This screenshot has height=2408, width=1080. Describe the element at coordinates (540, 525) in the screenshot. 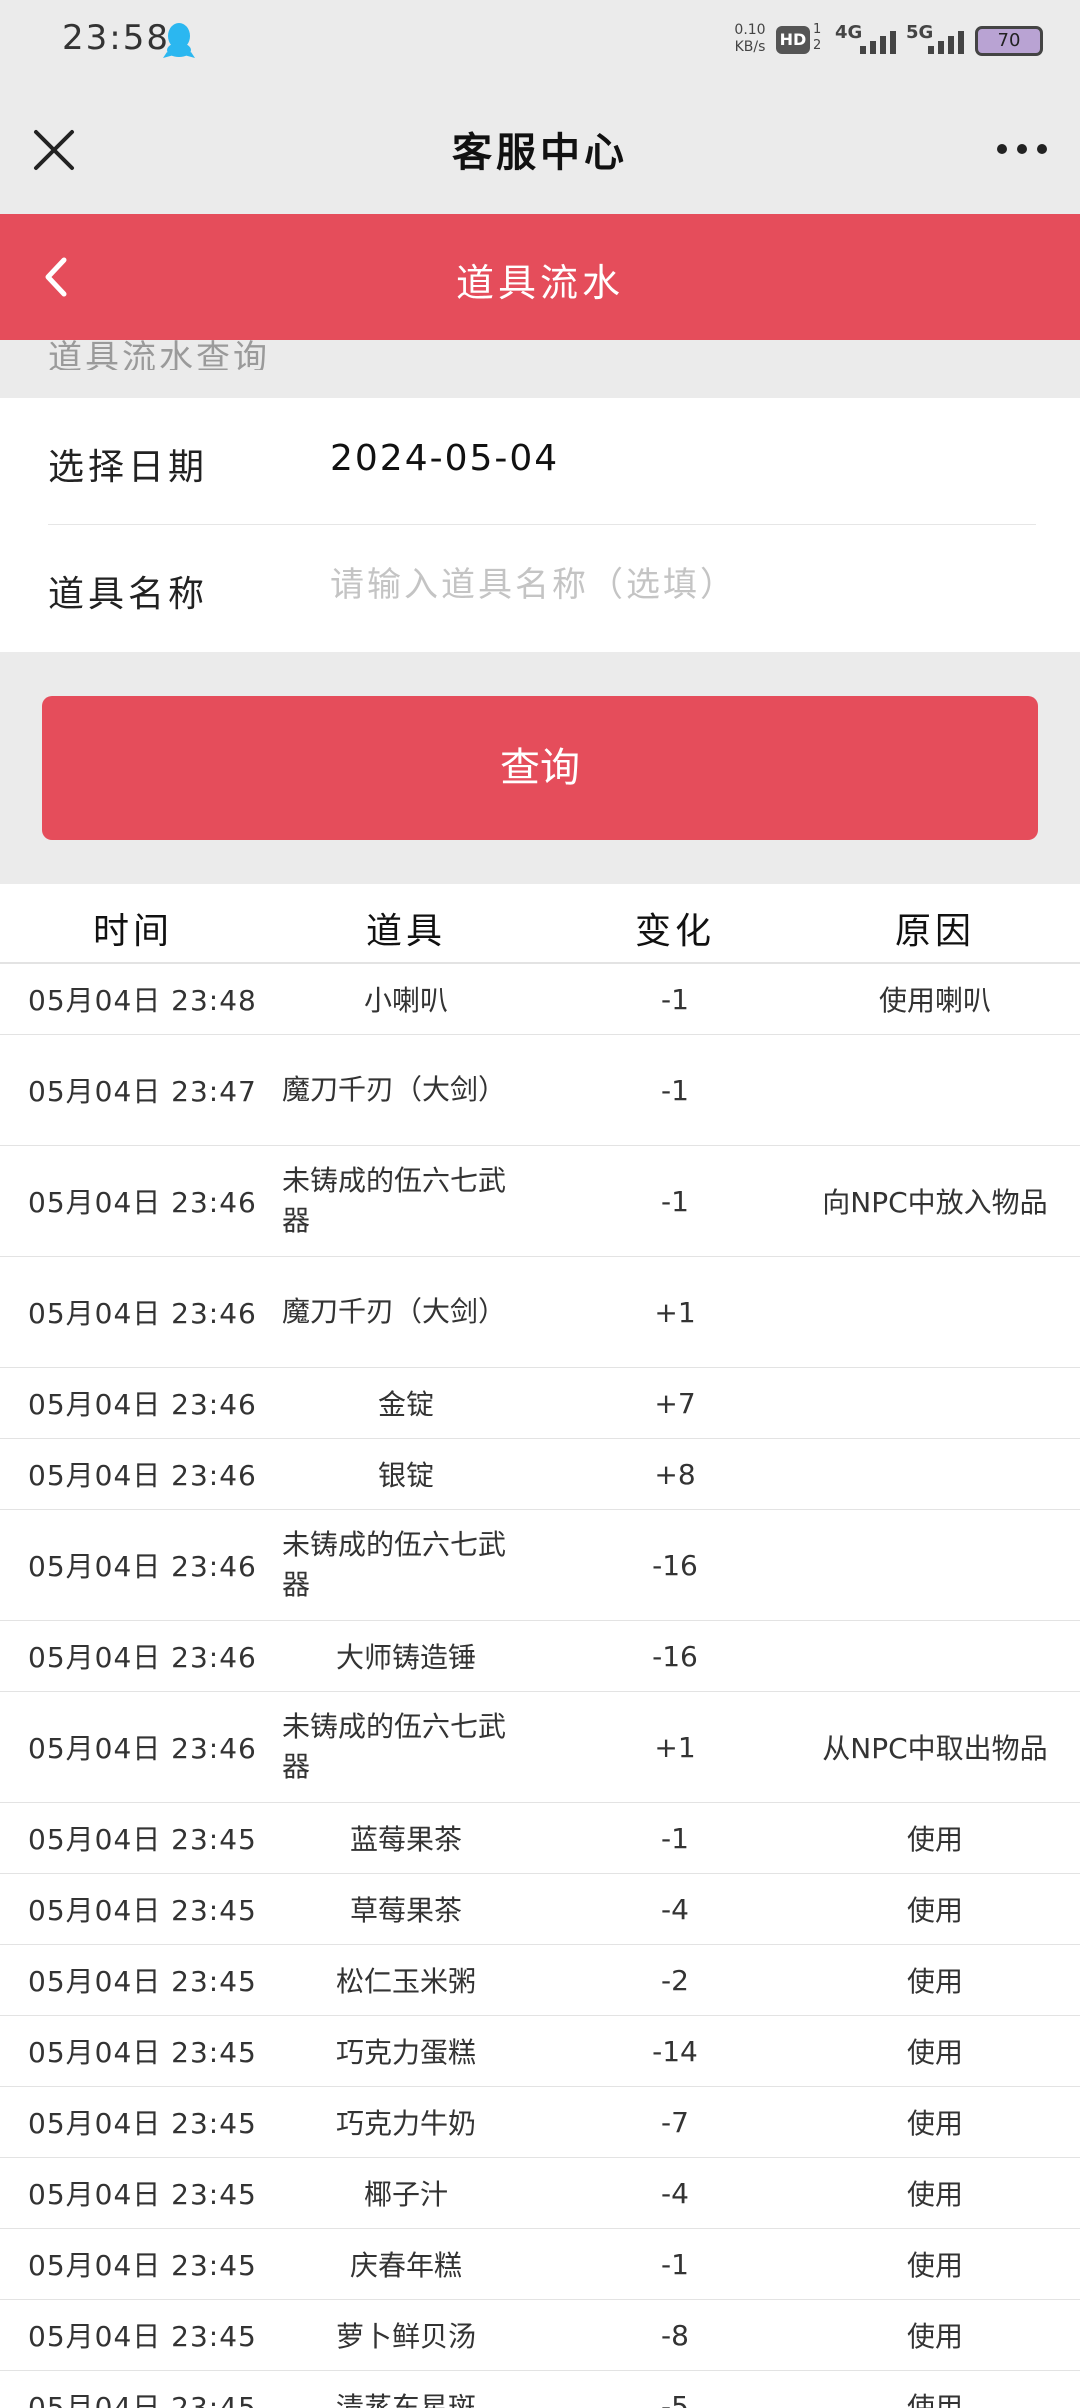

I see `query-form: 选择日期 2024-05-04 道具名称` at that location.